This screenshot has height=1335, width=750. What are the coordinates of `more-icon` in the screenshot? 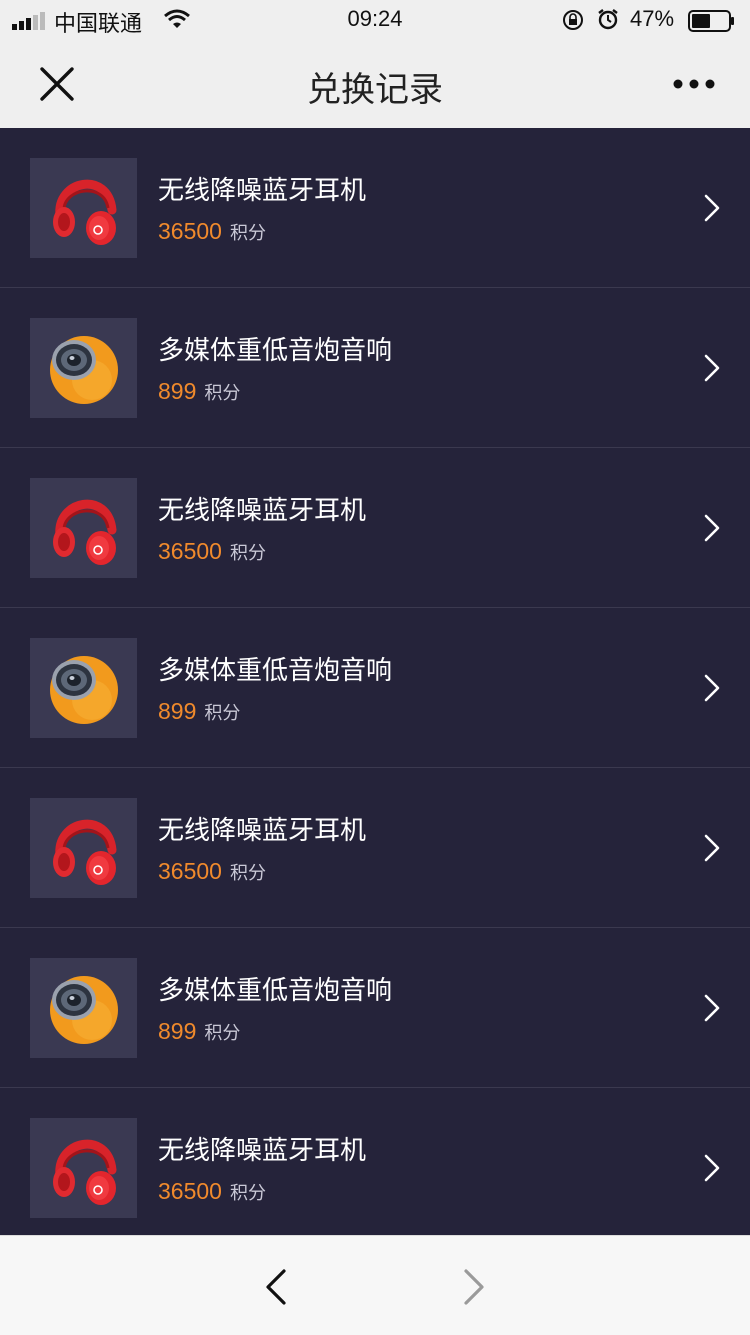 It's located at (694, 84).